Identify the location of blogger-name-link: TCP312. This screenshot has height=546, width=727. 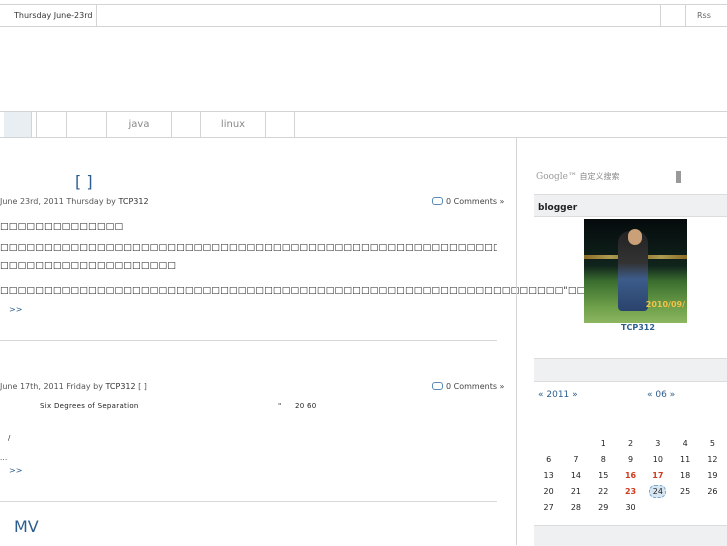
(638, 327).